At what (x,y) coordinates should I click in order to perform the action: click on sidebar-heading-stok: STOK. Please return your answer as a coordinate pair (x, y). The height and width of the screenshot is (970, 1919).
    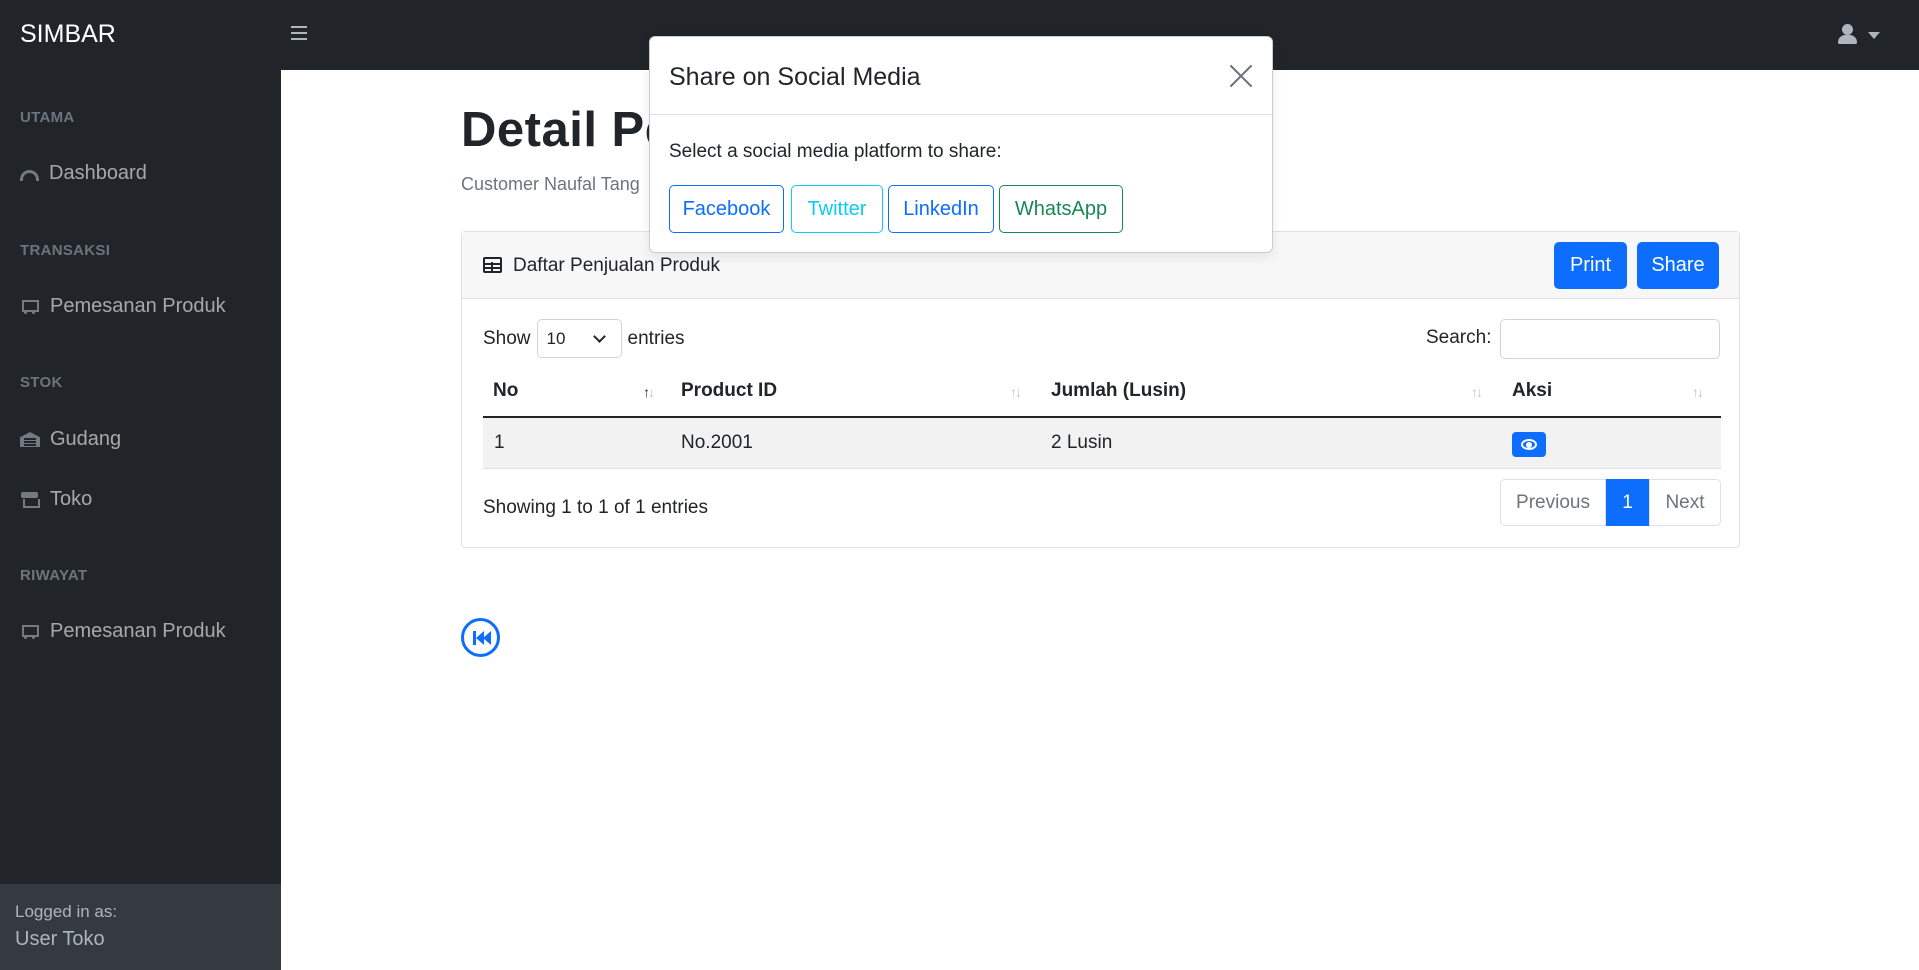
    Looking at the image, I should click on (41, 382).